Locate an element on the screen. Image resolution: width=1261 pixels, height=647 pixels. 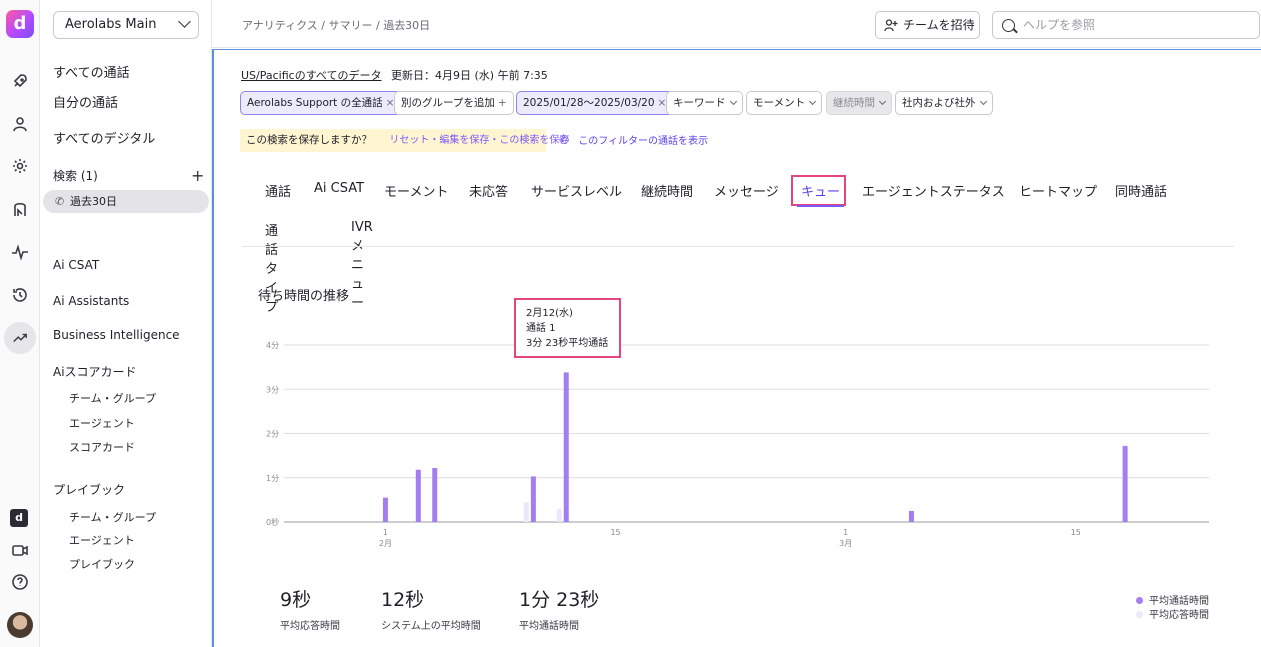
chip-keyword: キーワード is located at coordinates (704, 103).